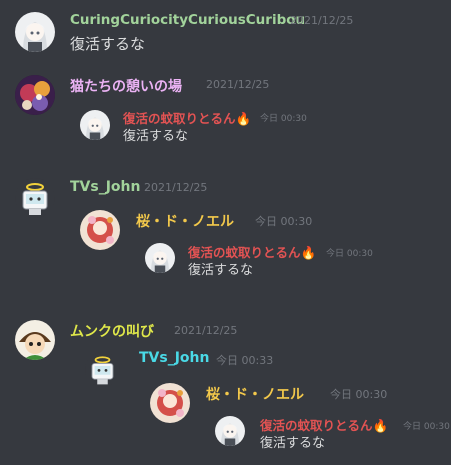 The width and height of the screenshot is (451, 465). Describe the element at coordinates (112, 331) in the screenshot. I see `username: ムンクの叫び` at that location.